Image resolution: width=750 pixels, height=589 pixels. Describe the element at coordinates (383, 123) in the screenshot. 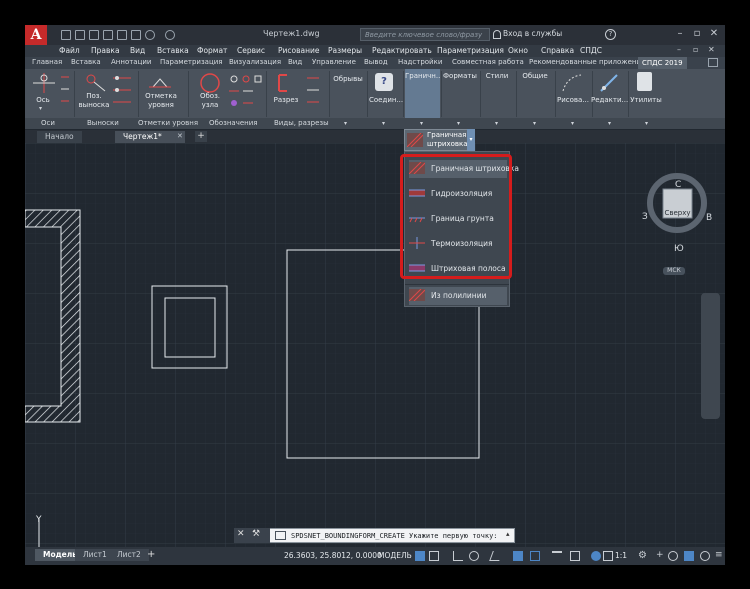

I see `connect-expand-icon: ▾` at that location.